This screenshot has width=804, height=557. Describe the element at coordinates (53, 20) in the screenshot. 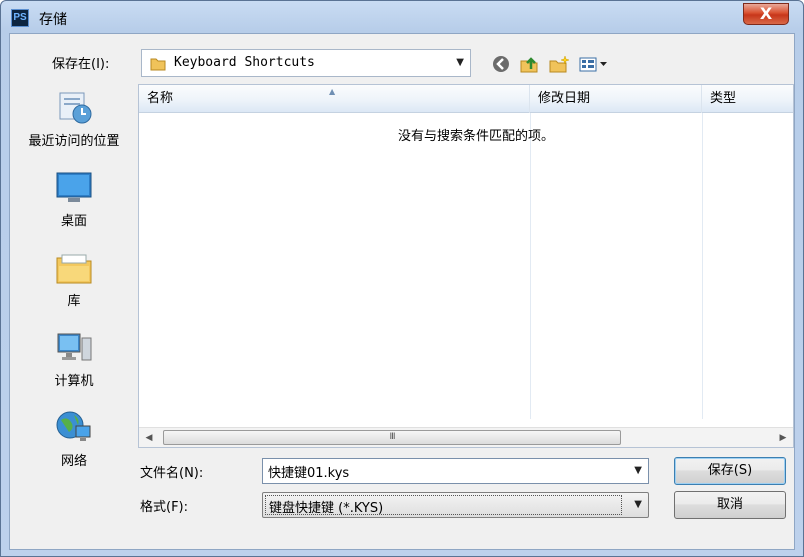

I see `window-title: 存储` at that location.